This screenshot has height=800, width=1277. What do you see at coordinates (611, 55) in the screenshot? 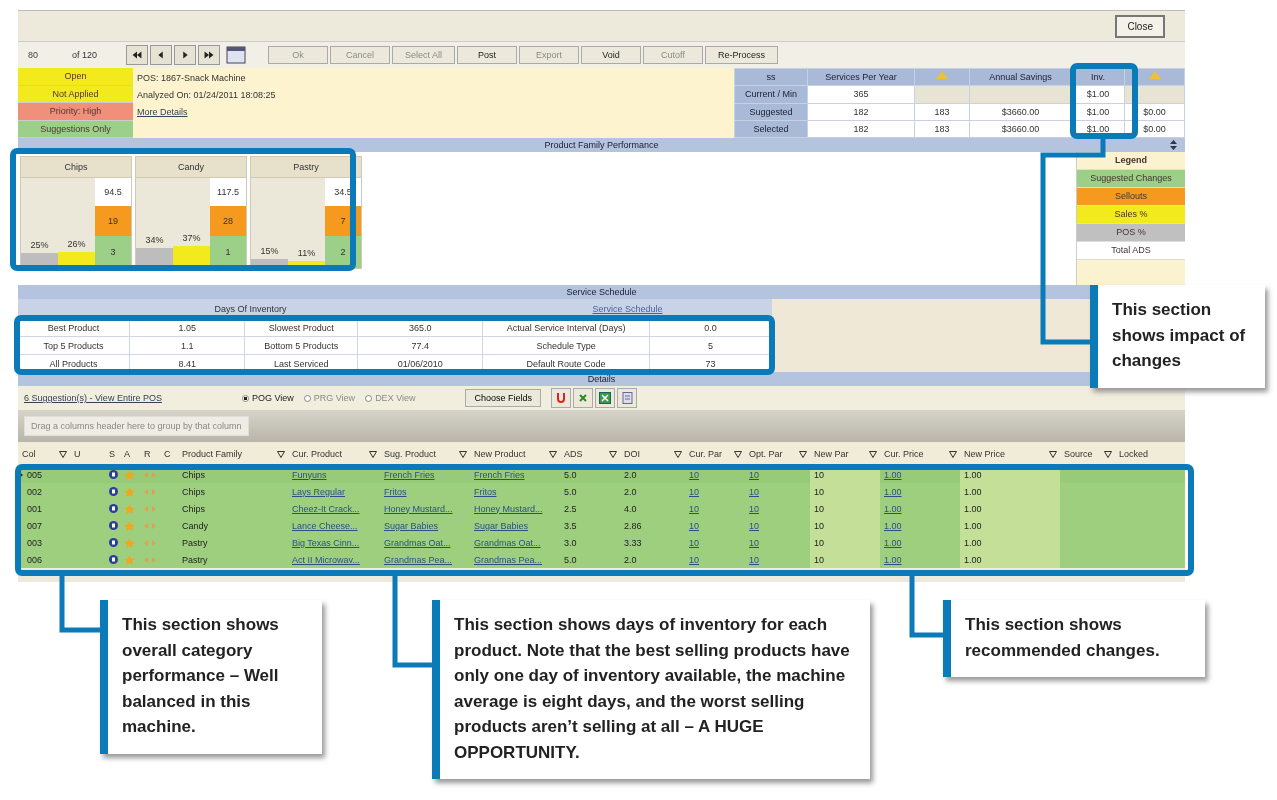
I see `toolbar-button: Void` at bounding box center [611, 55].